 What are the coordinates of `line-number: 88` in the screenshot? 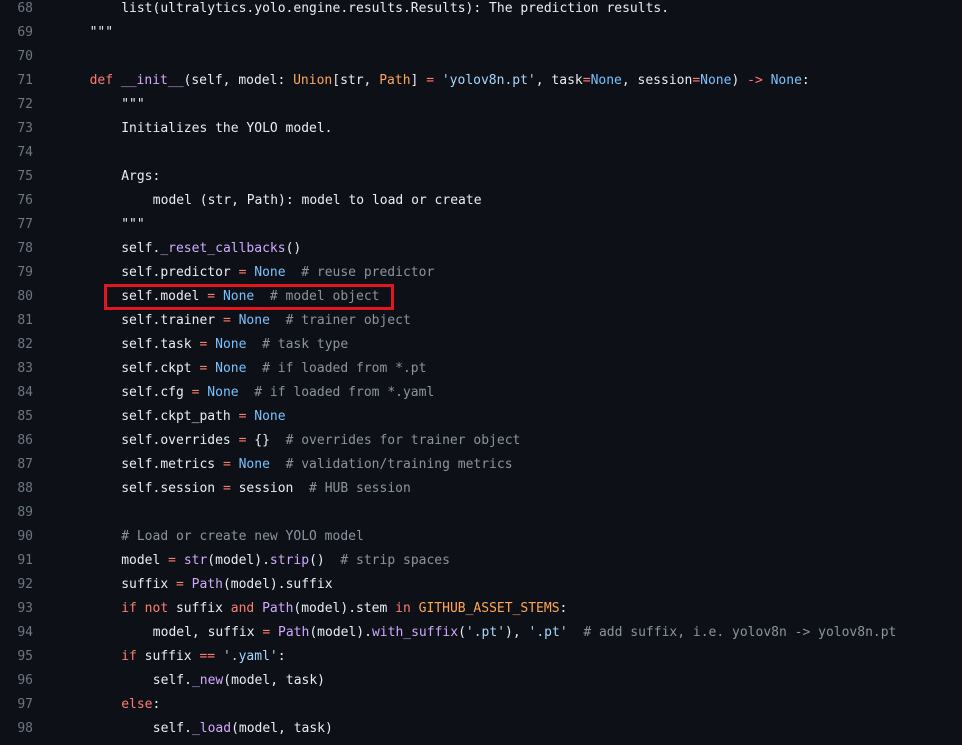 It's located at (16, 489).